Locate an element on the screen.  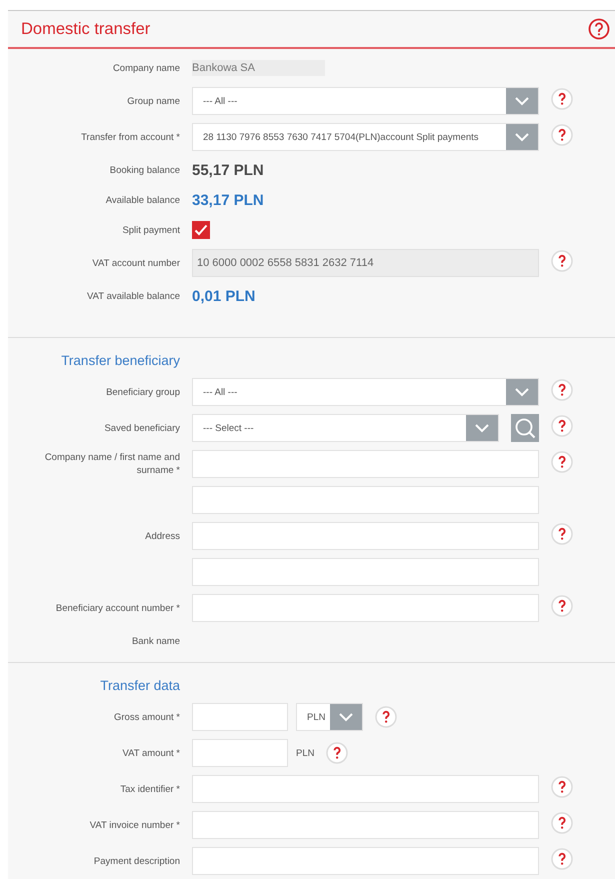
field-label: Company name is located at coordinates (146, 68).